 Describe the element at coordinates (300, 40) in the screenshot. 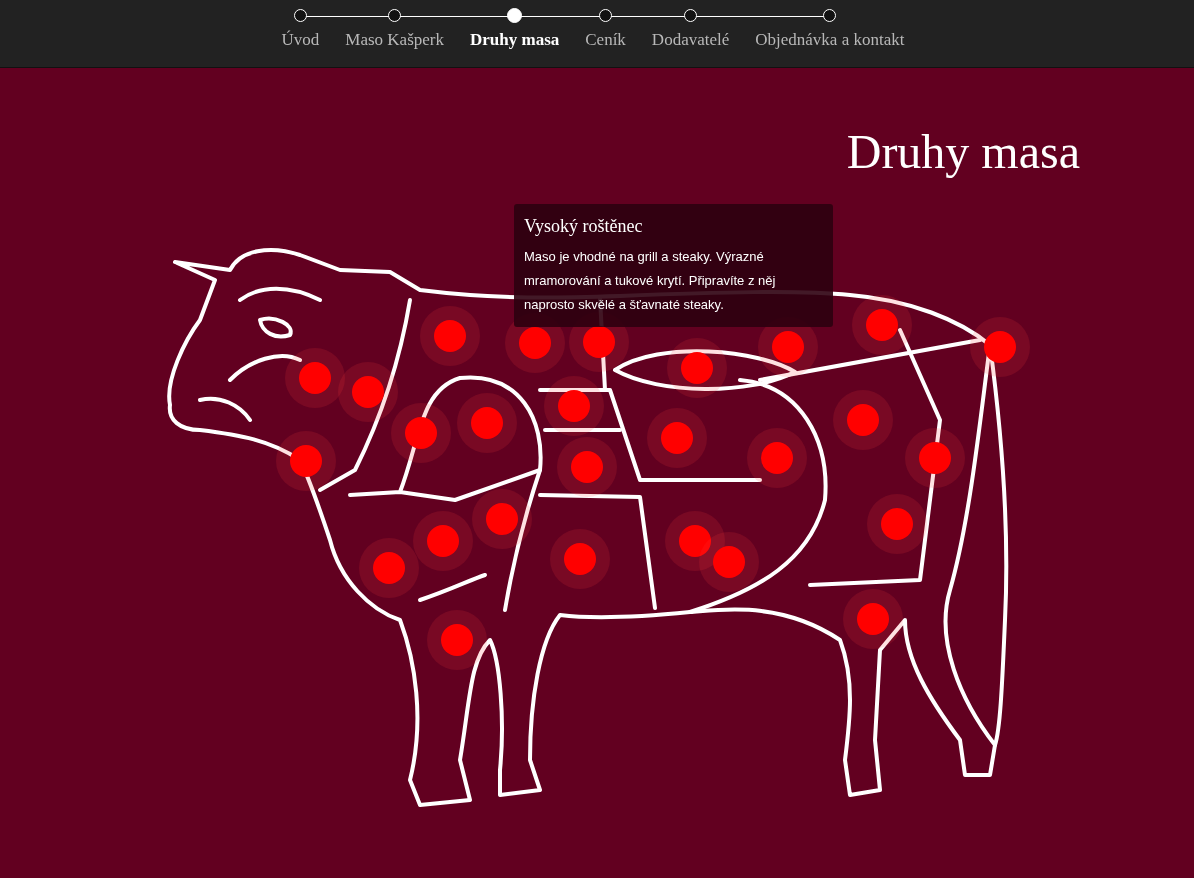

I see `nav-link: Úvod` at that location.